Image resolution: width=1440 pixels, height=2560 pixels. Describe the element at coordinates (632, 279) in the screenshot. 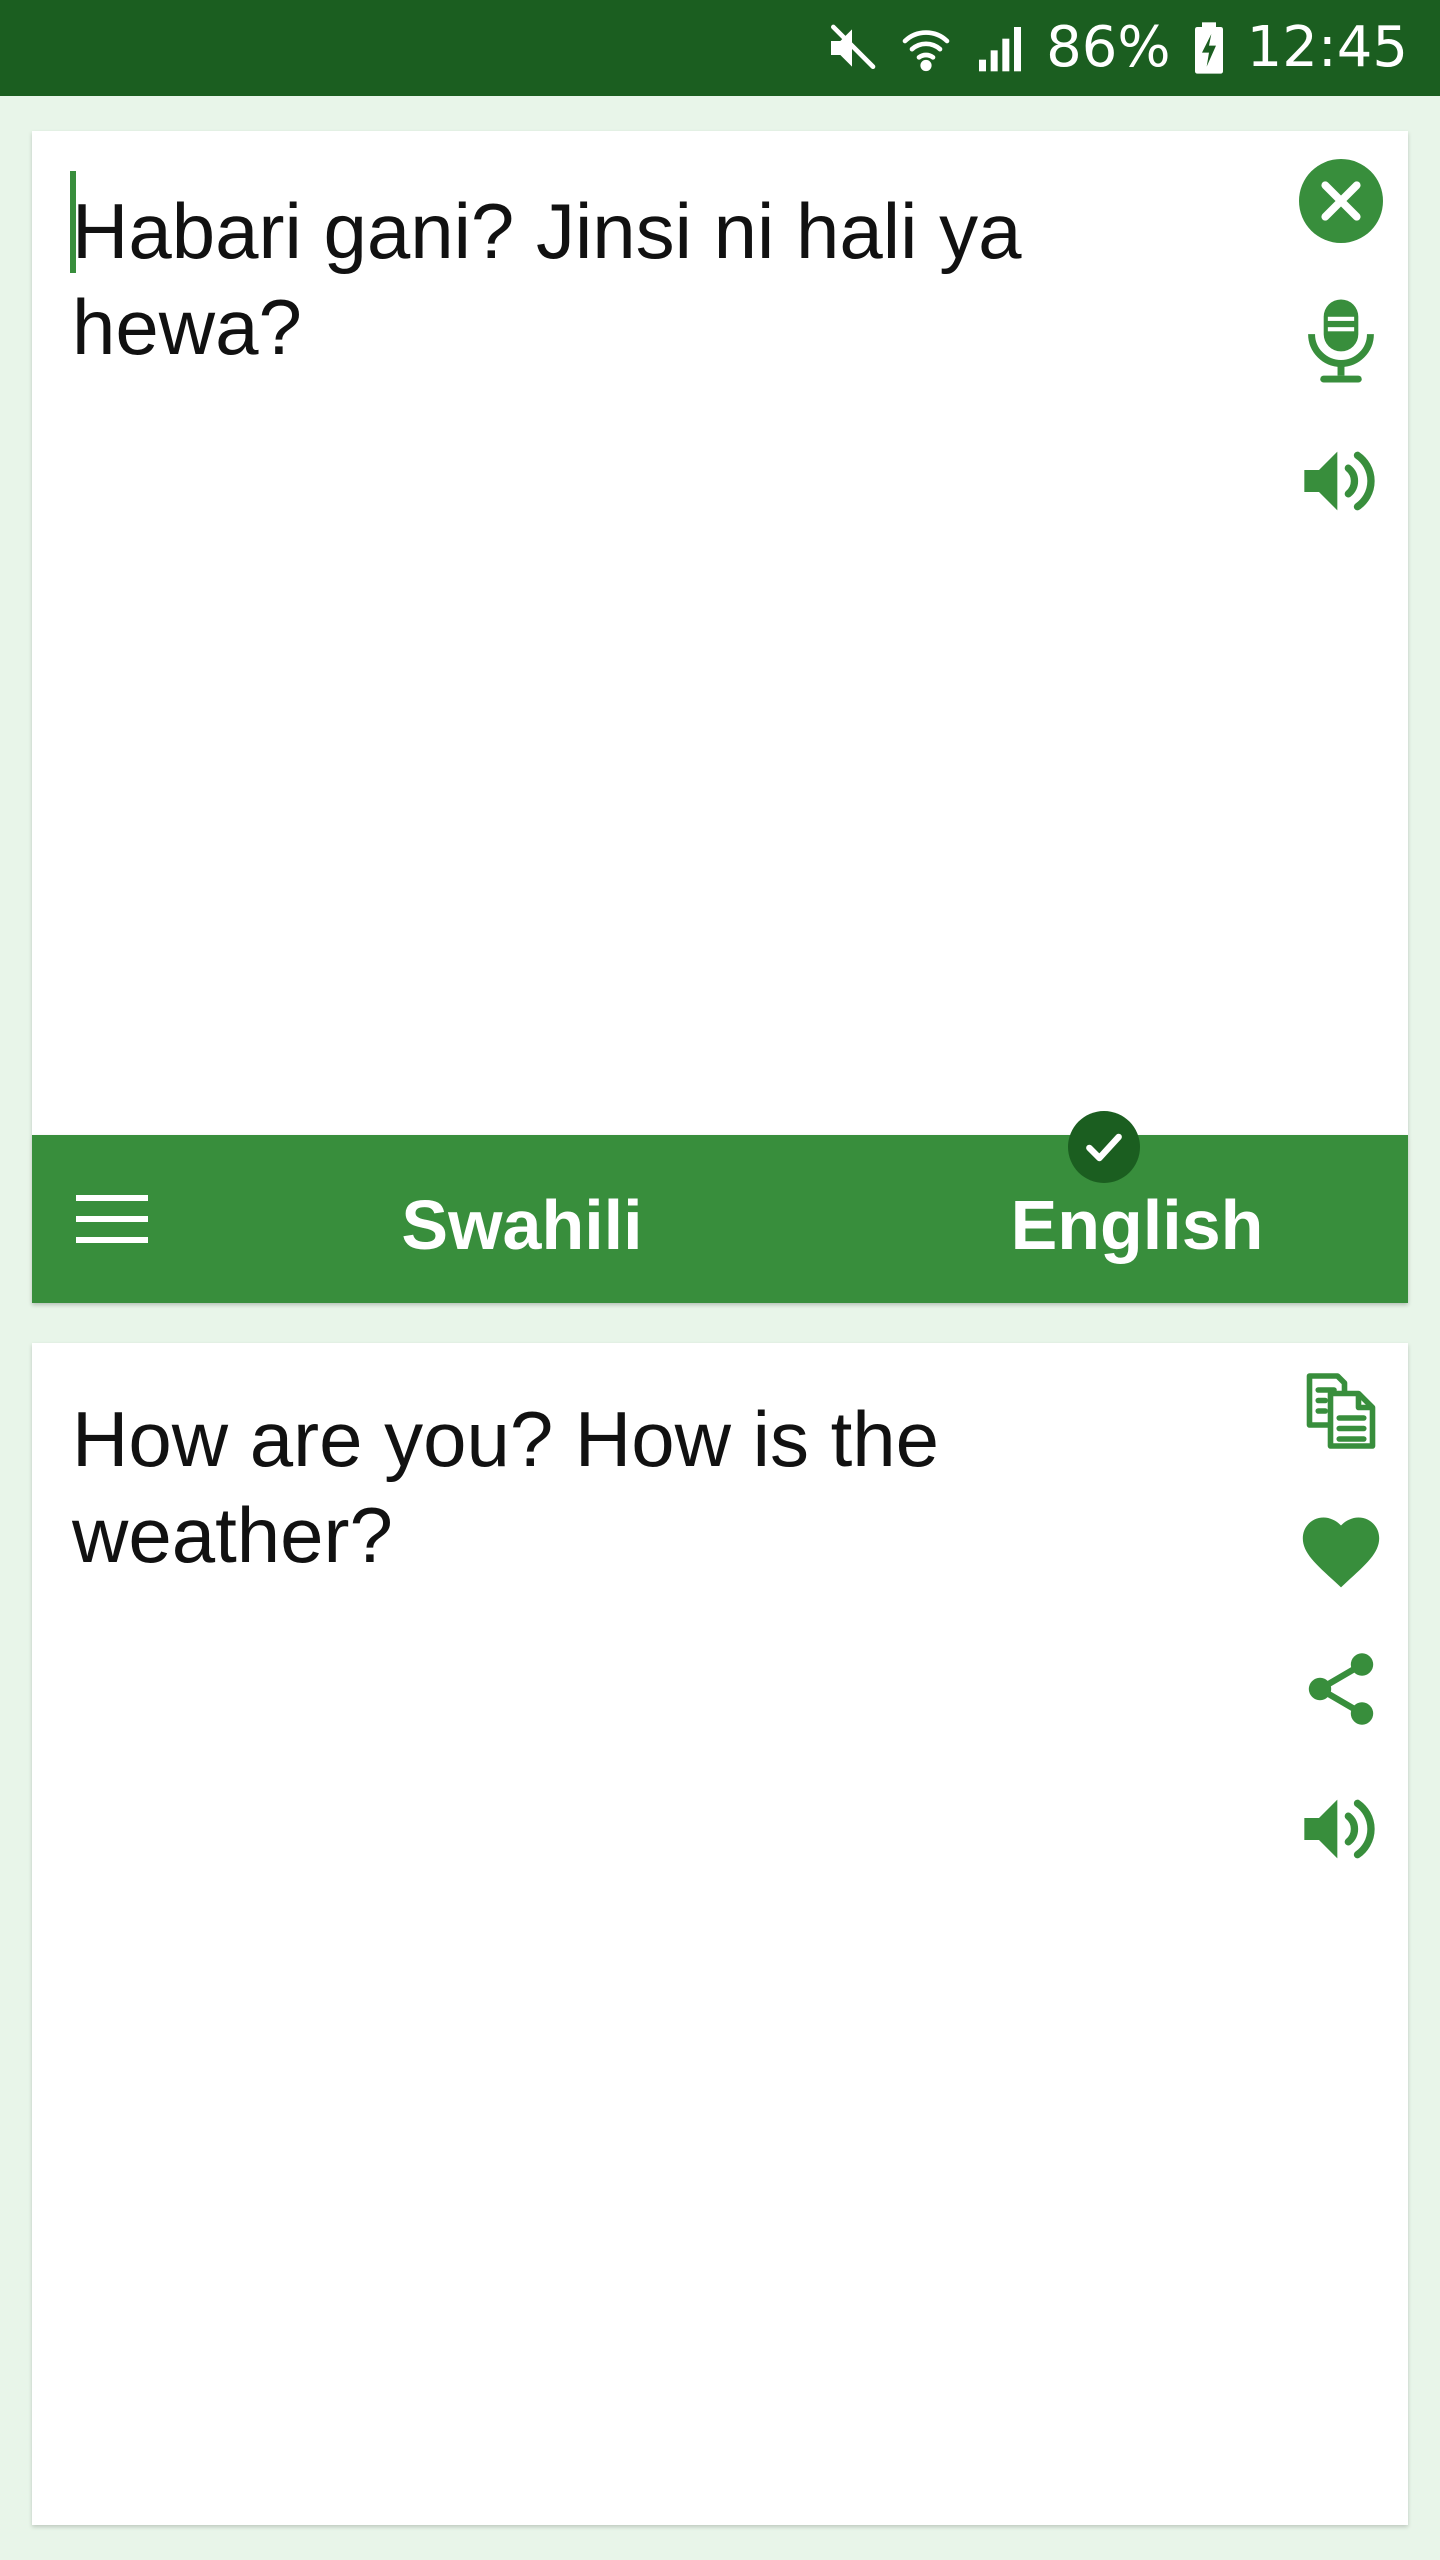

I see `source-text-input: Habari gani? Jinsi ni hali ya hewa?` at that location.